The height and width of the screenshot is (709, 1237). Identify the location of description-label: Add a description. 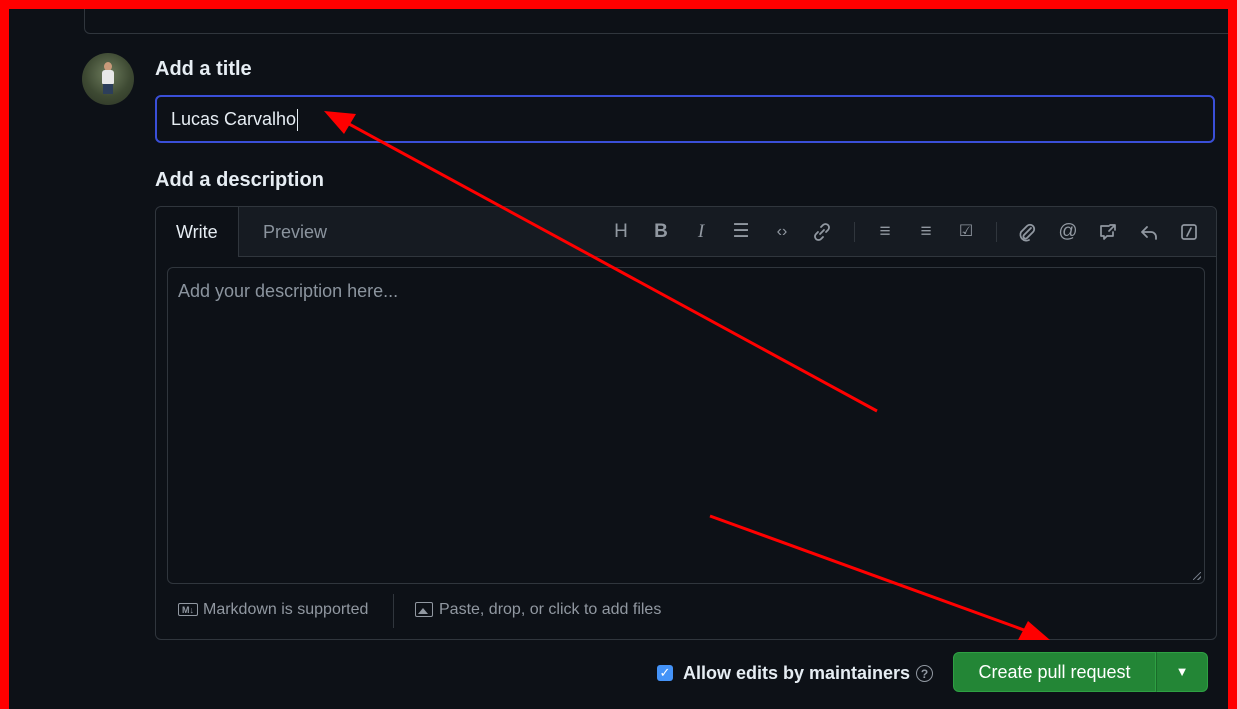
(239, 180).